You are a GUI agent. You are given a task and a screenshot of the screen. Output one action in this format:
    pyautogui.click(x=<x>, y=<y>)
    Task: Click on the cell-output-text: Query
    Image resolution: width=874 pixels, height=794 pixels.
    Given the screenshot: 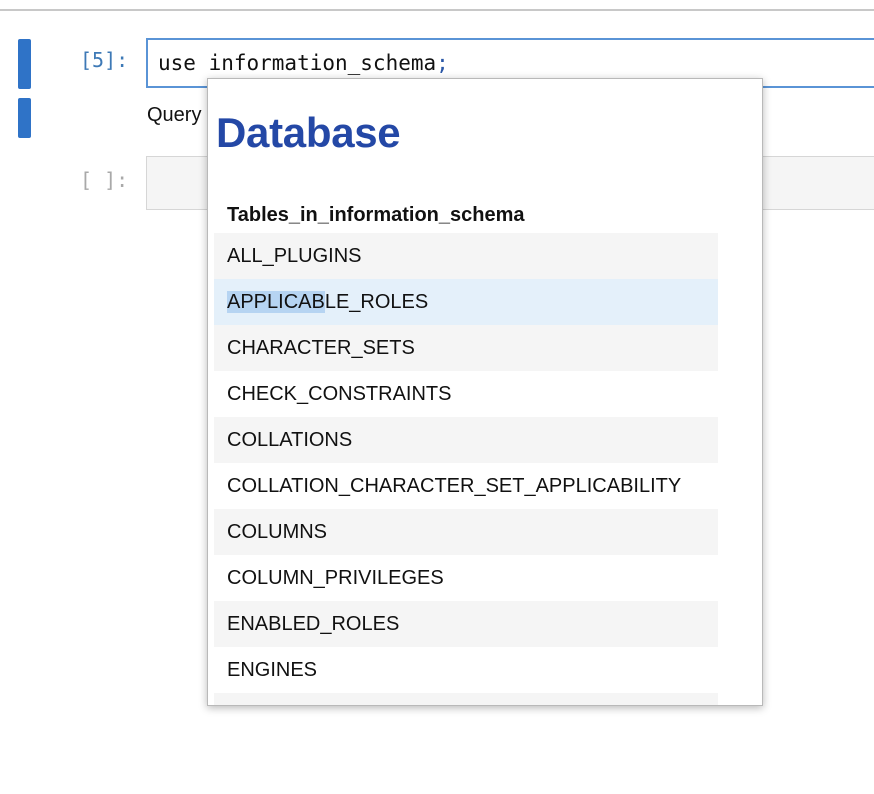 What is the action you would take?
    pyautogui.click(x=174, y=115)
    